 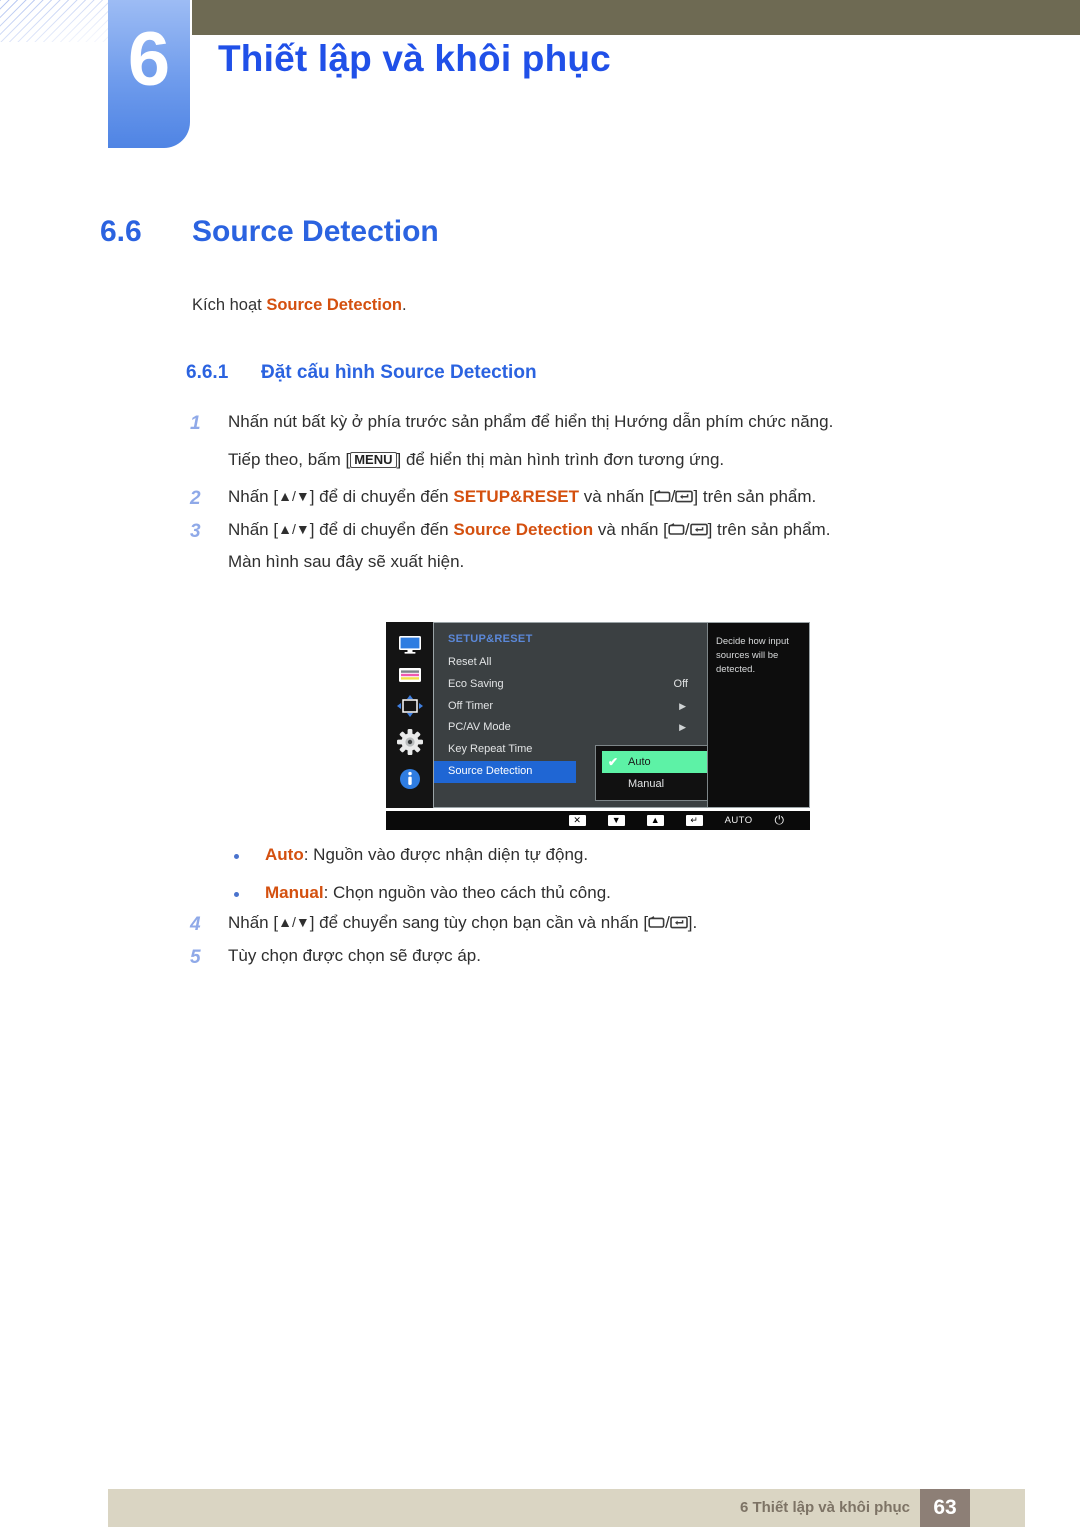 I want to click on step-text-post: ]., so click(x=692, y=922).